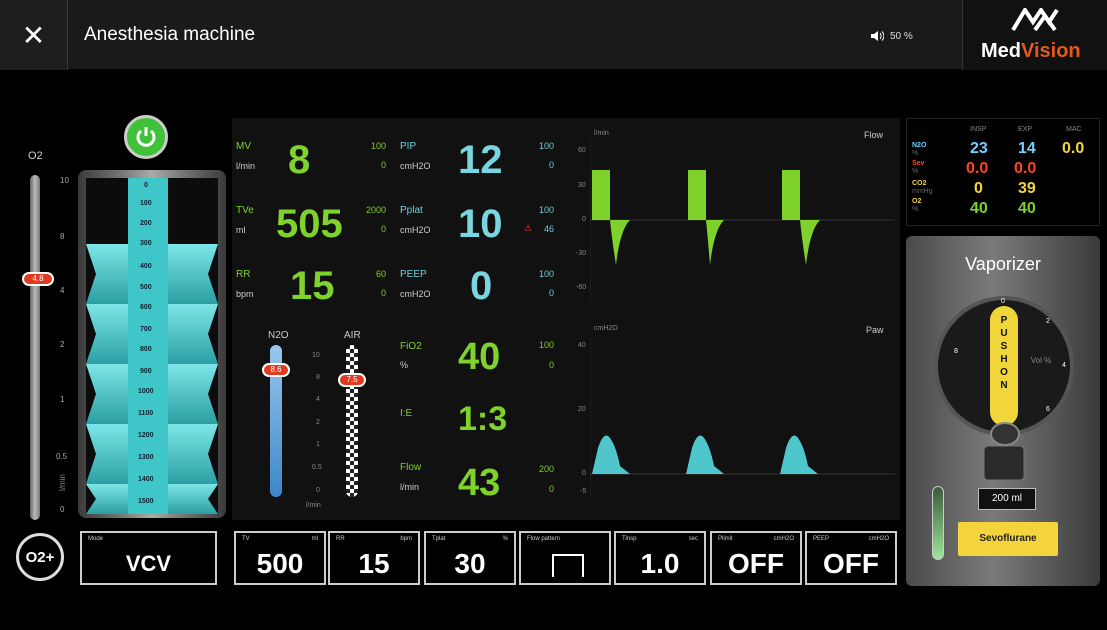 This screenshot has height=630, width=1107. I want to click on push-on-button: PUSHON, so click(1004, 366).